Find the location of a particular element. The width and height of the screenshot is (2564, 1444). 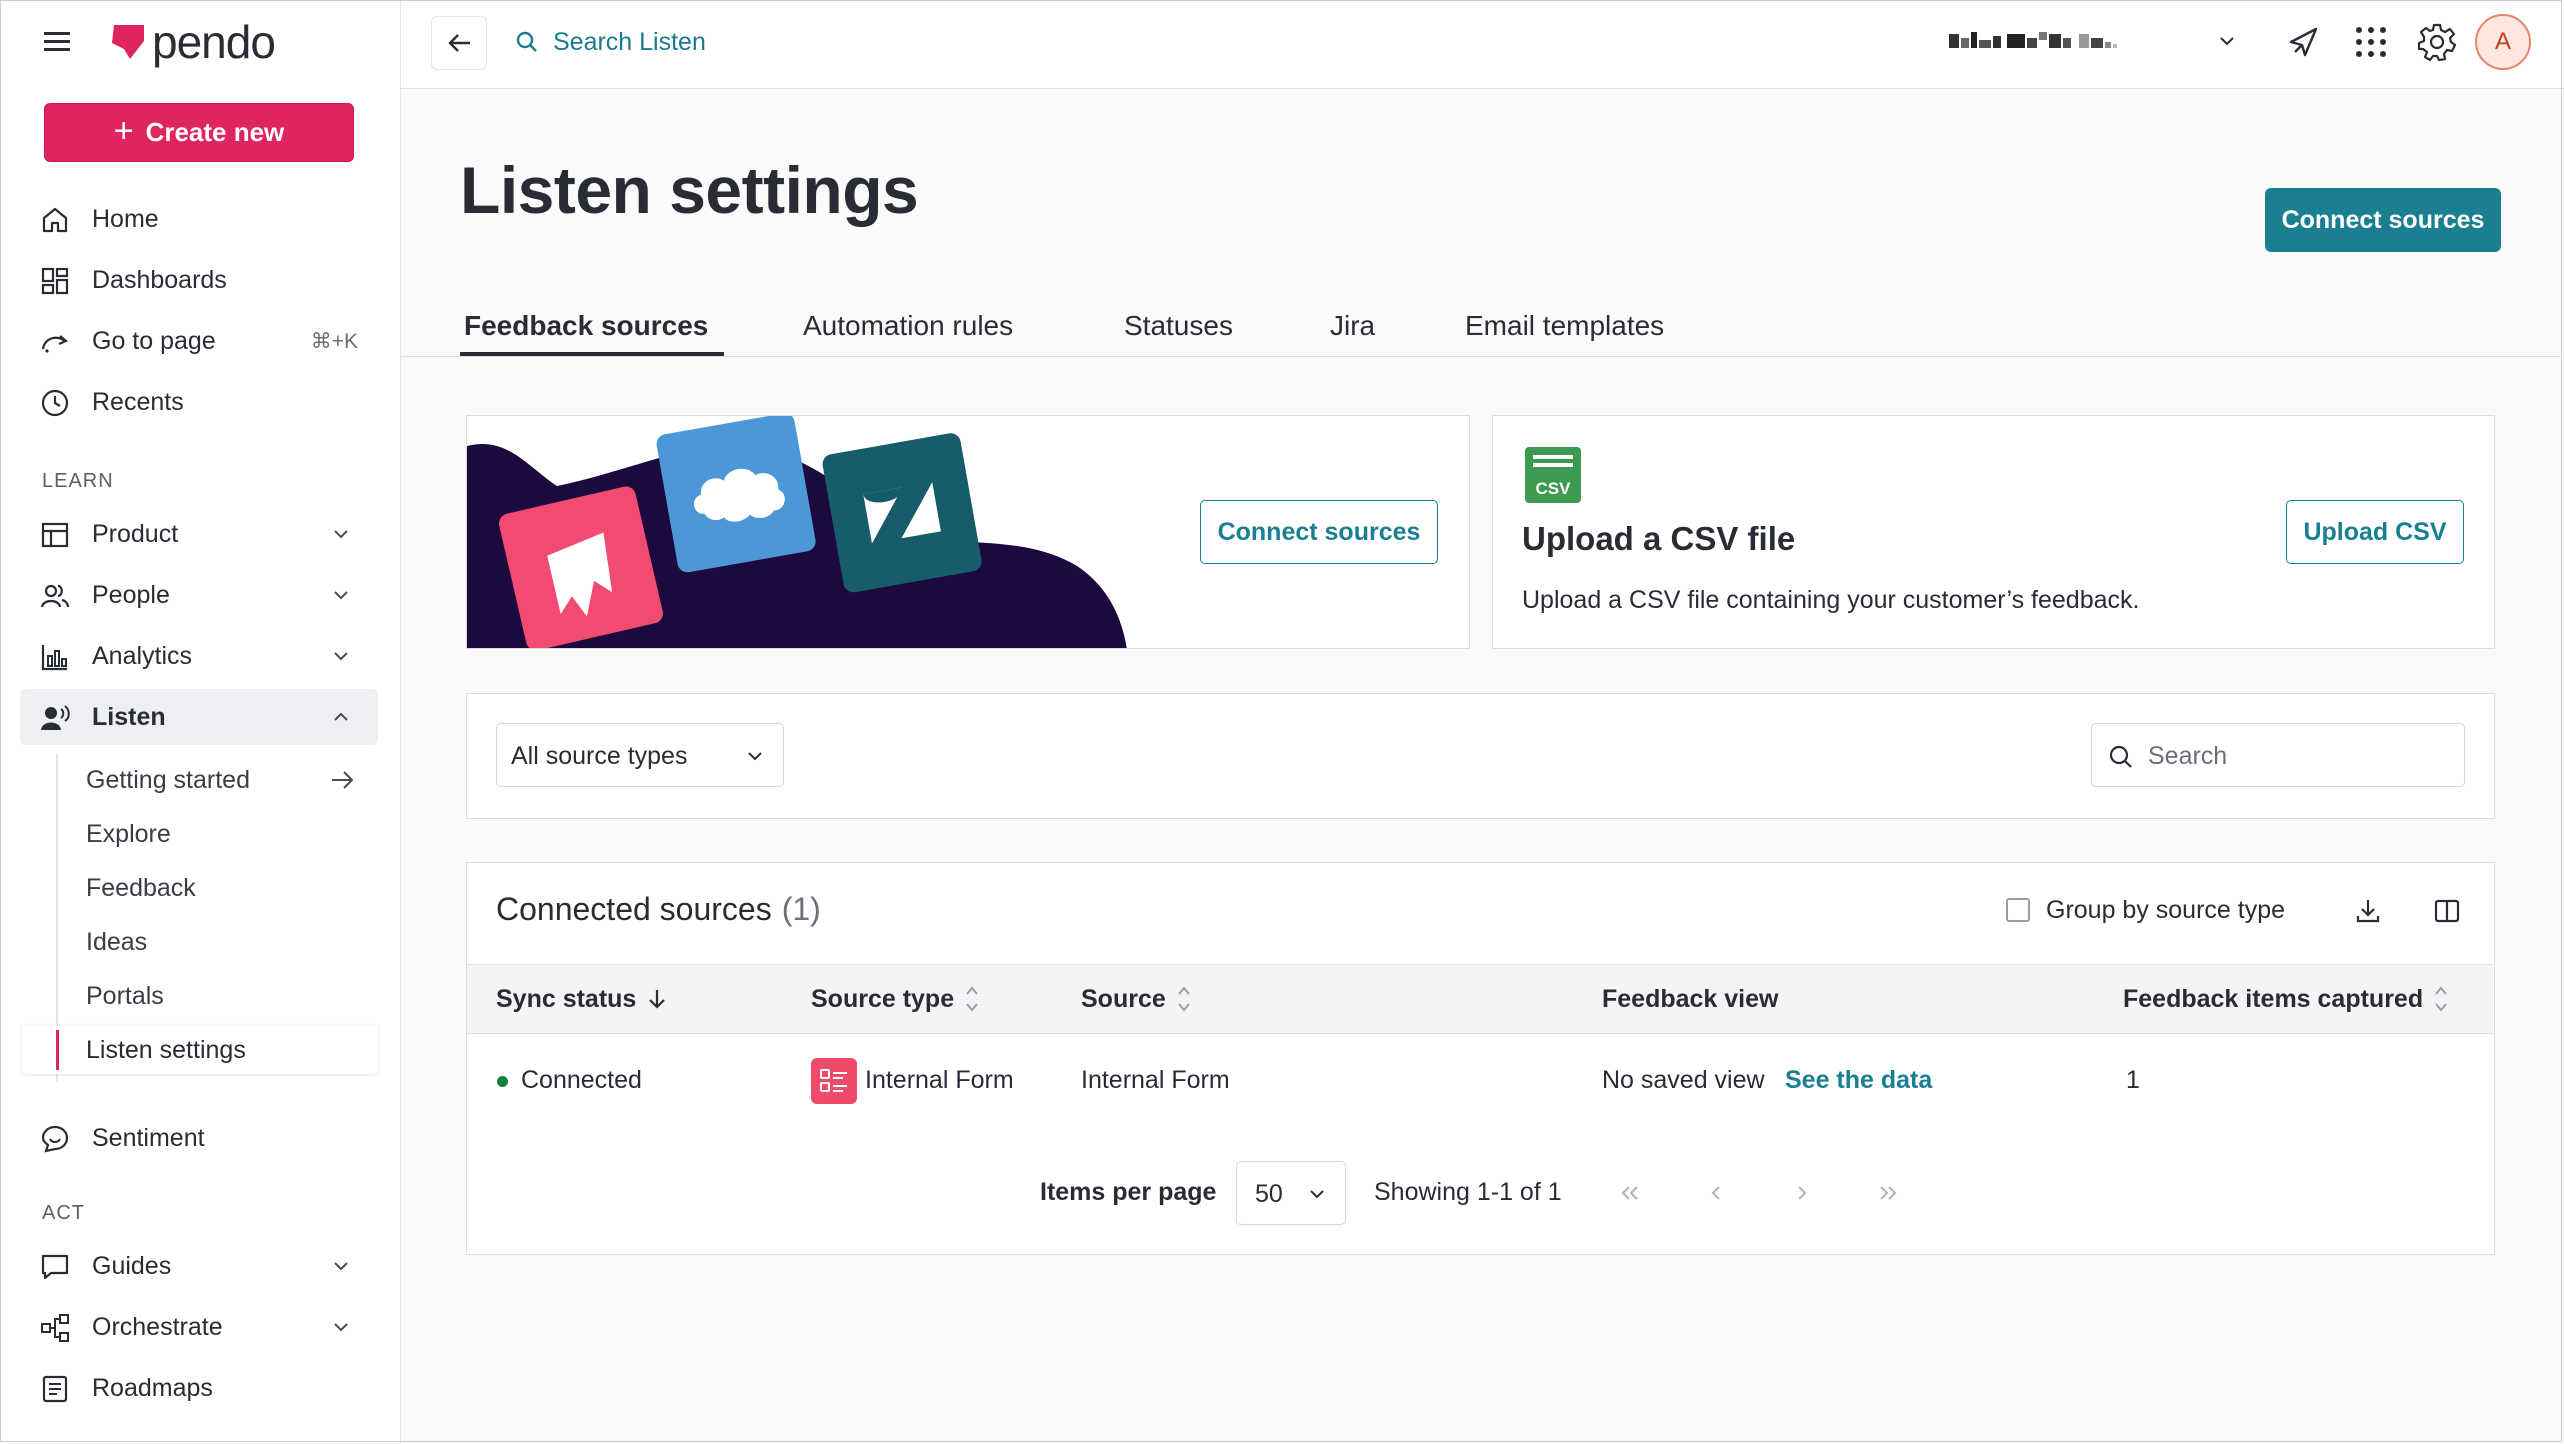

pendo-logo: pendo is located at coordinates (192, 42).